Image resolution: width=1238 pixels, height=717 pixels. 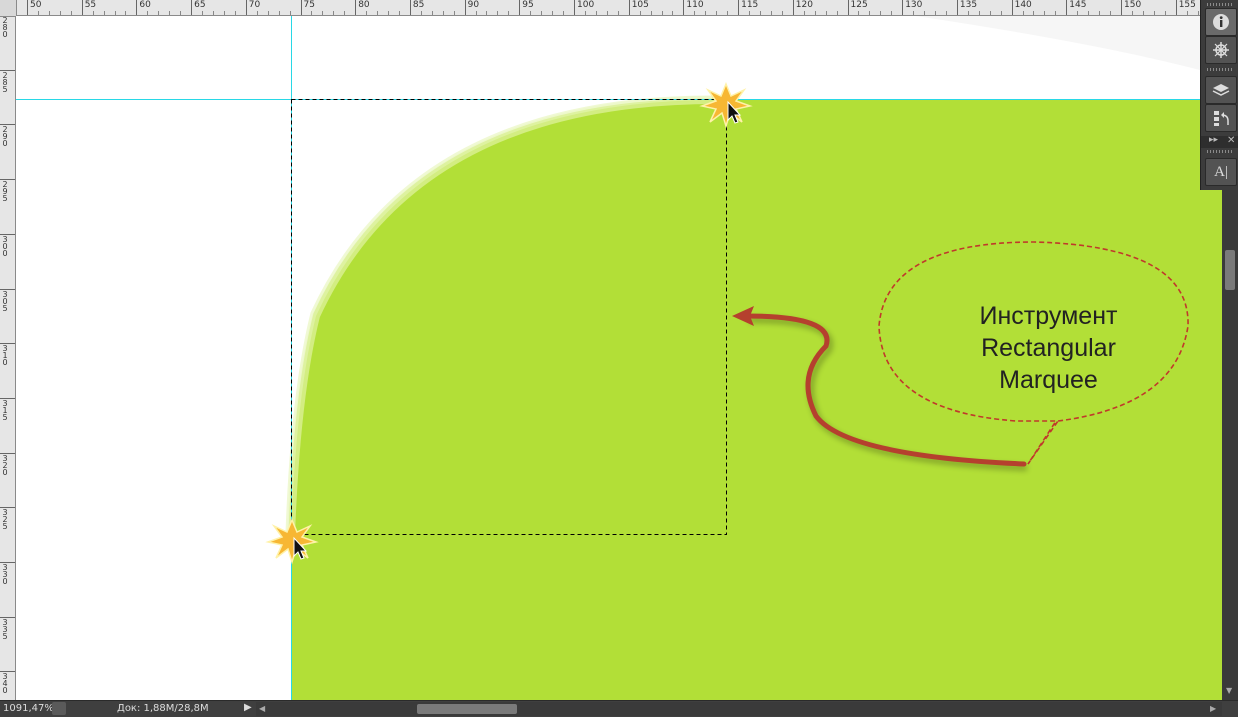 I want to click on ruler-label: 55, so click(x=90, y=5).